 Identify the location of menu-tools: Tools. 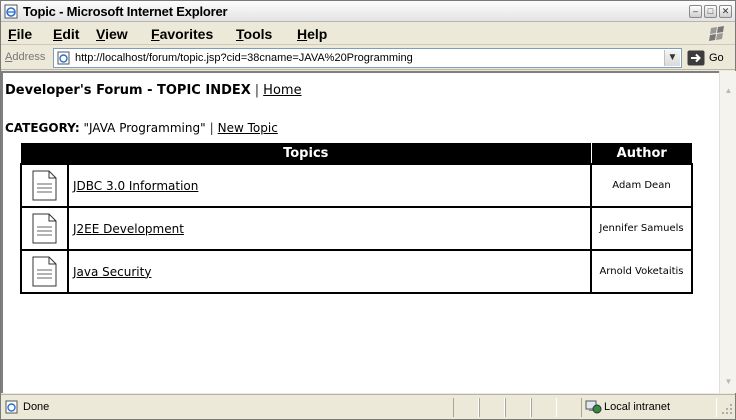
(254, 34).